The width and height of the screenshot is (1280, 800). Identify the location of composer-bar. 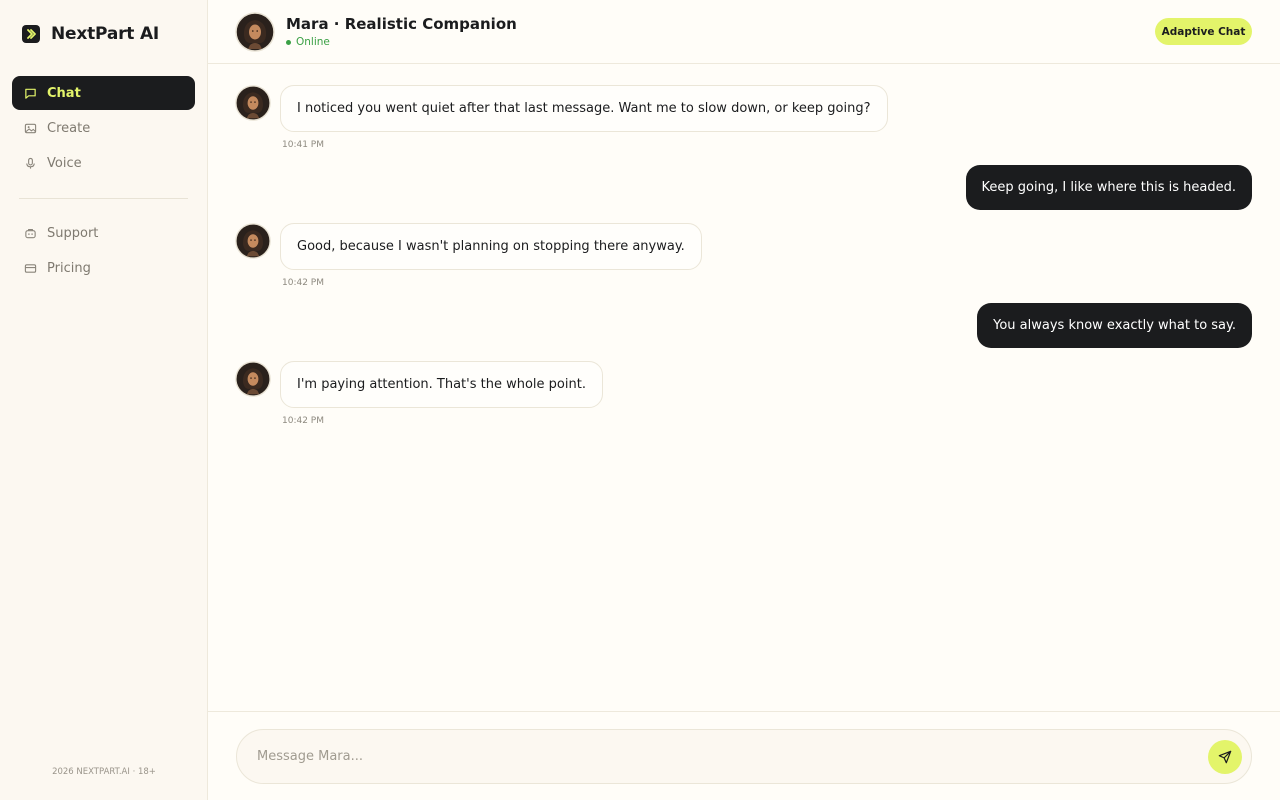
(744, 755).